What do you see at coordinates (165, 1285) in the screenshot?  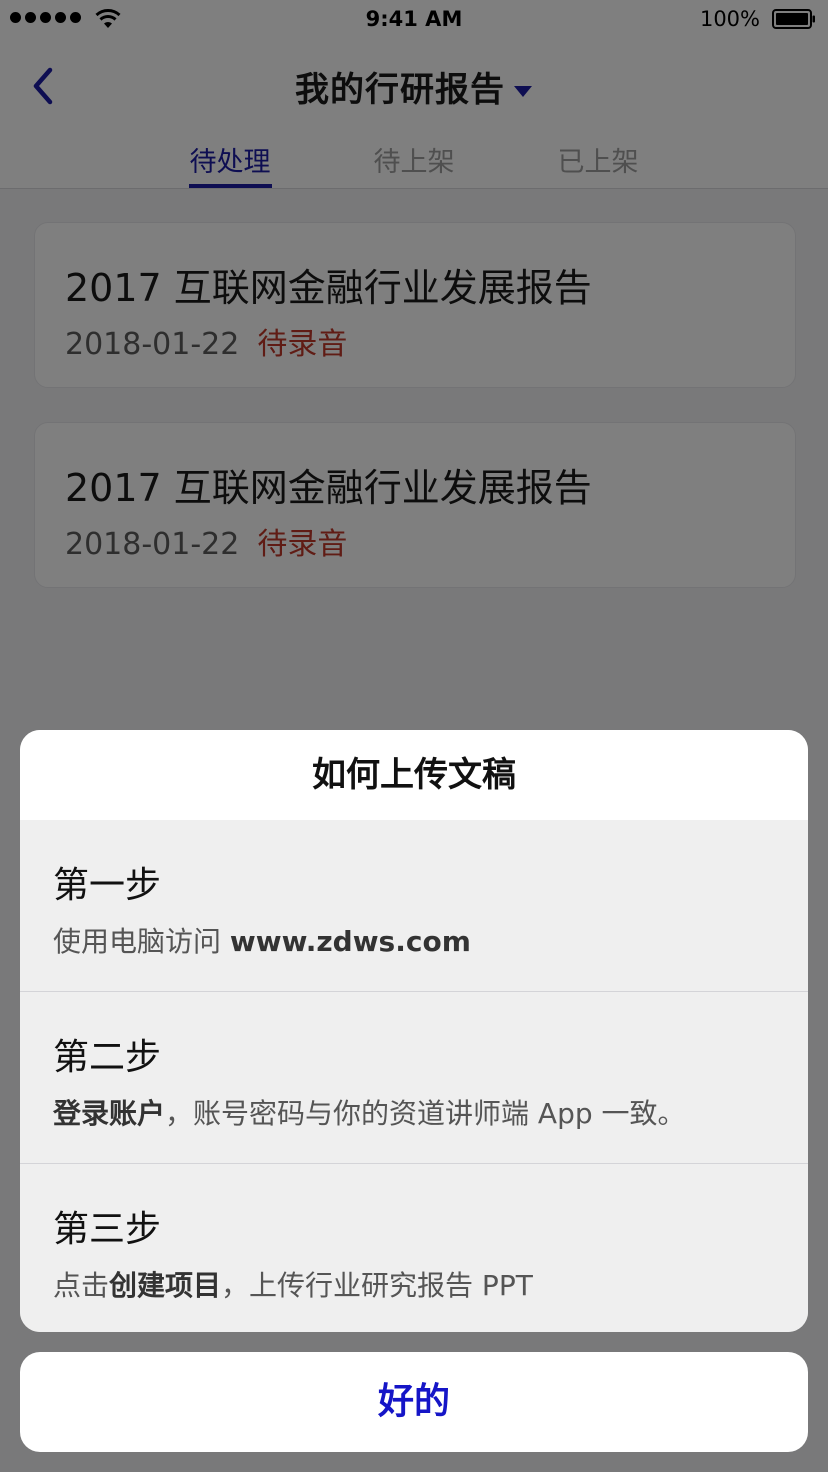 I see `step-desc-emphasis: 创建项目` at bounding box center [165, 1285].